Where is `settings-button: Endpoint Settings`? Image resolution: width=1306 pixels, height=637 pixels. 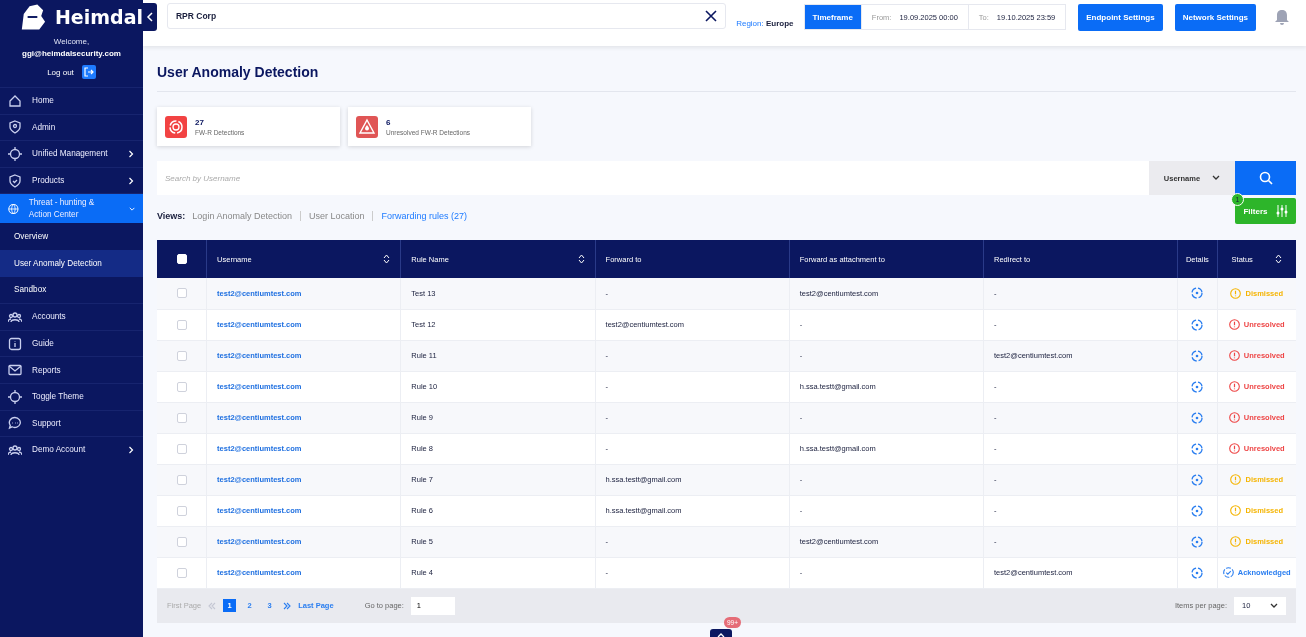 settings-button: Endpoint Settings is located at coordinates (1120, 17).